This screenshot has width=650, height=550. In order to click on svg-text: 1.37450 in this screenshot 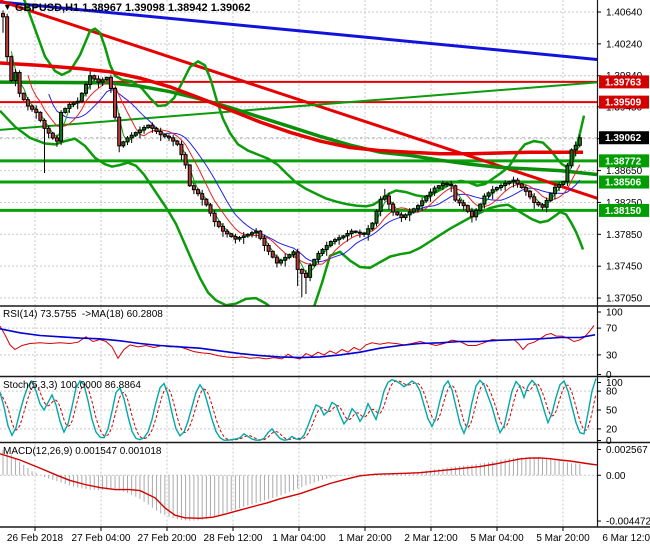, I will do `click(624, 267)`.